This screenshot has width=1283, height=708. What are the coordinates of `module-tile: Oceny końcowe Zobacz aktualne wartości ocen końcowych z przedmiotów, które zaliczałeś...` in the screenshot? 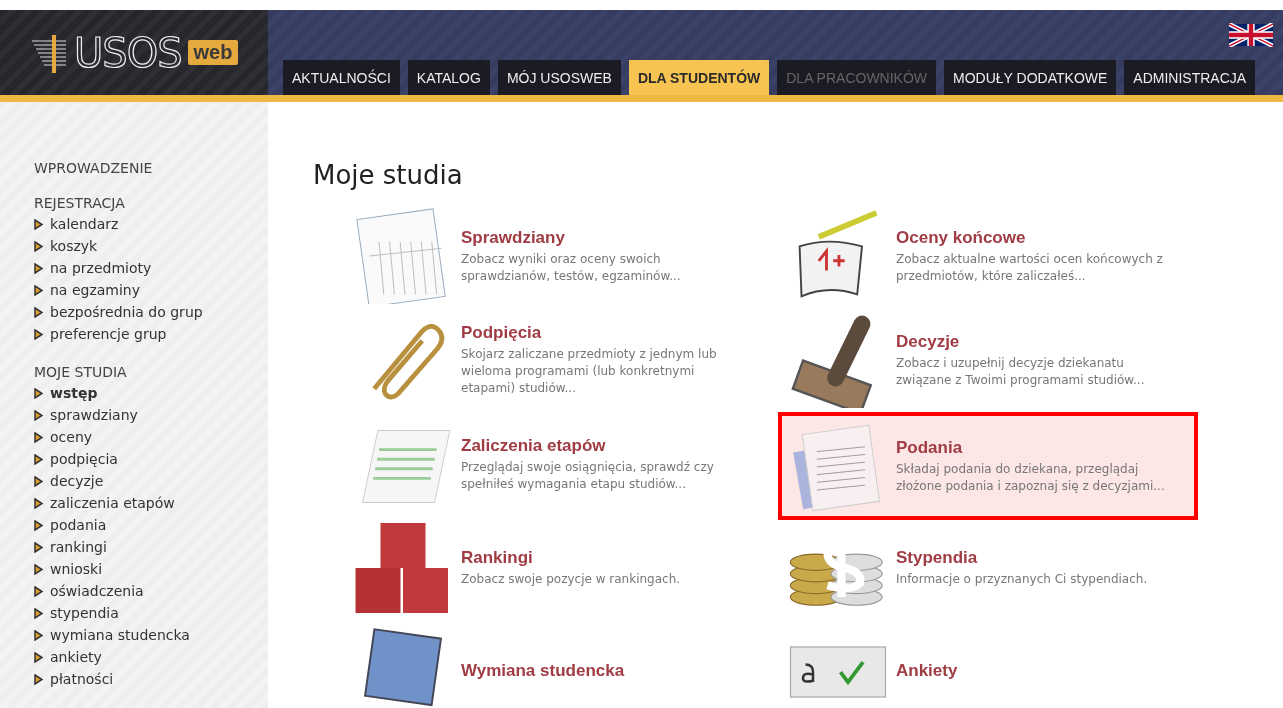 It's located at (988, 256).